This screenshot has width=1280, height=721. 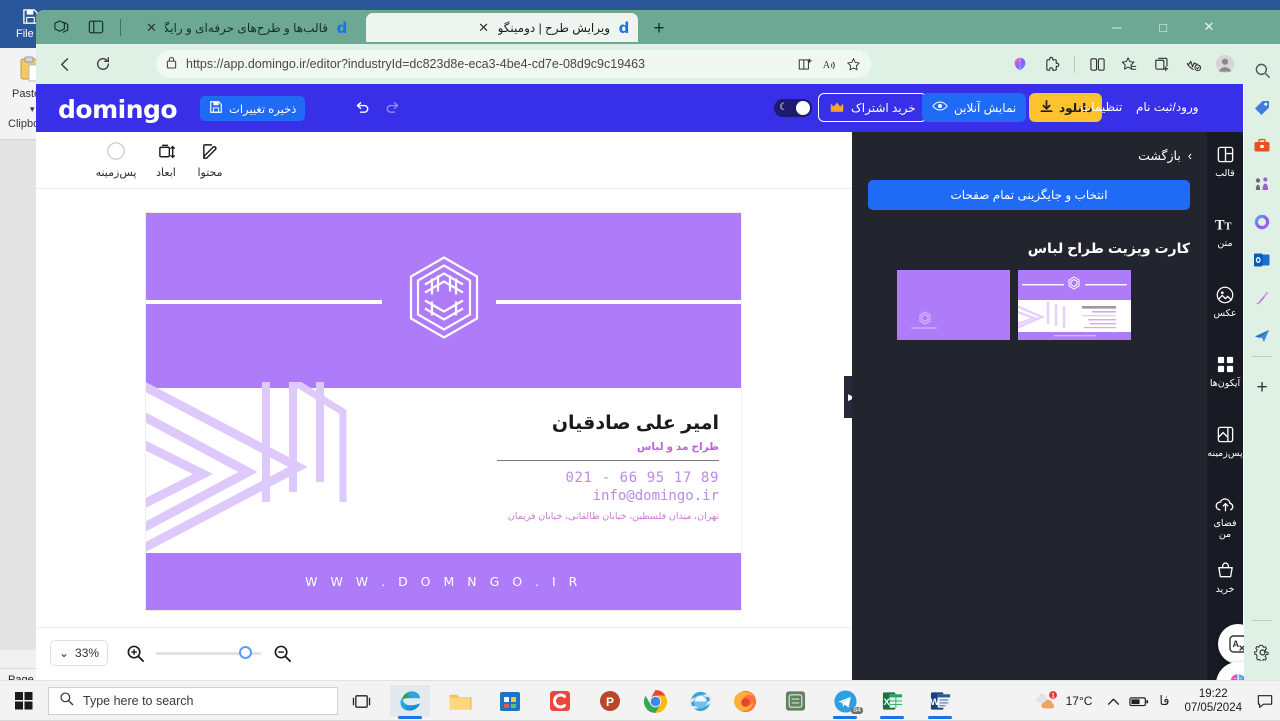 I want to click on show-hidden-icons-chevron, so click(x=1113, y=701).